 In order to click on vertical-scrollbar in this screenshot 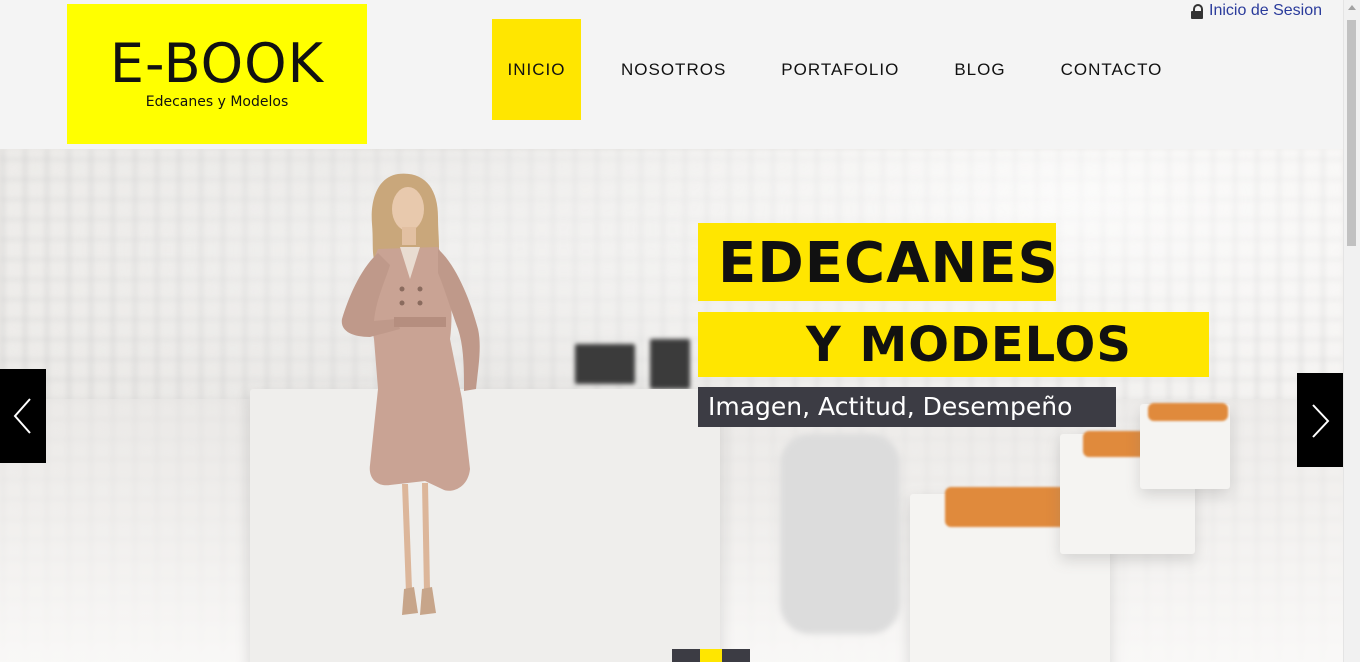, I will do `click(1351, 331)`.